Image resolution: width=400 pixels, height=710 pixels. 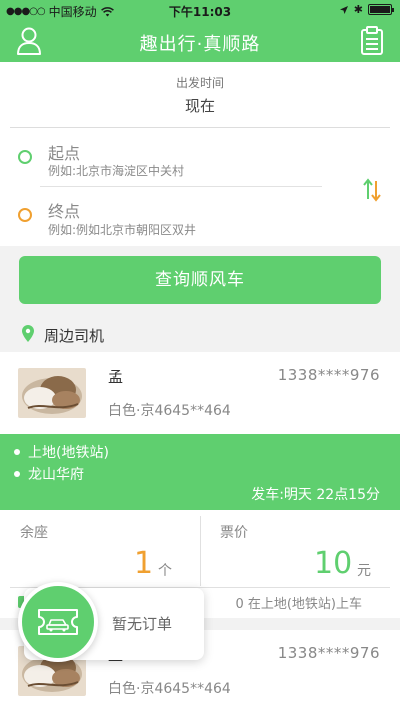 I want to click on start-placeholder: 例如:北京市海淀区中关村, so click(x=116, y=171).